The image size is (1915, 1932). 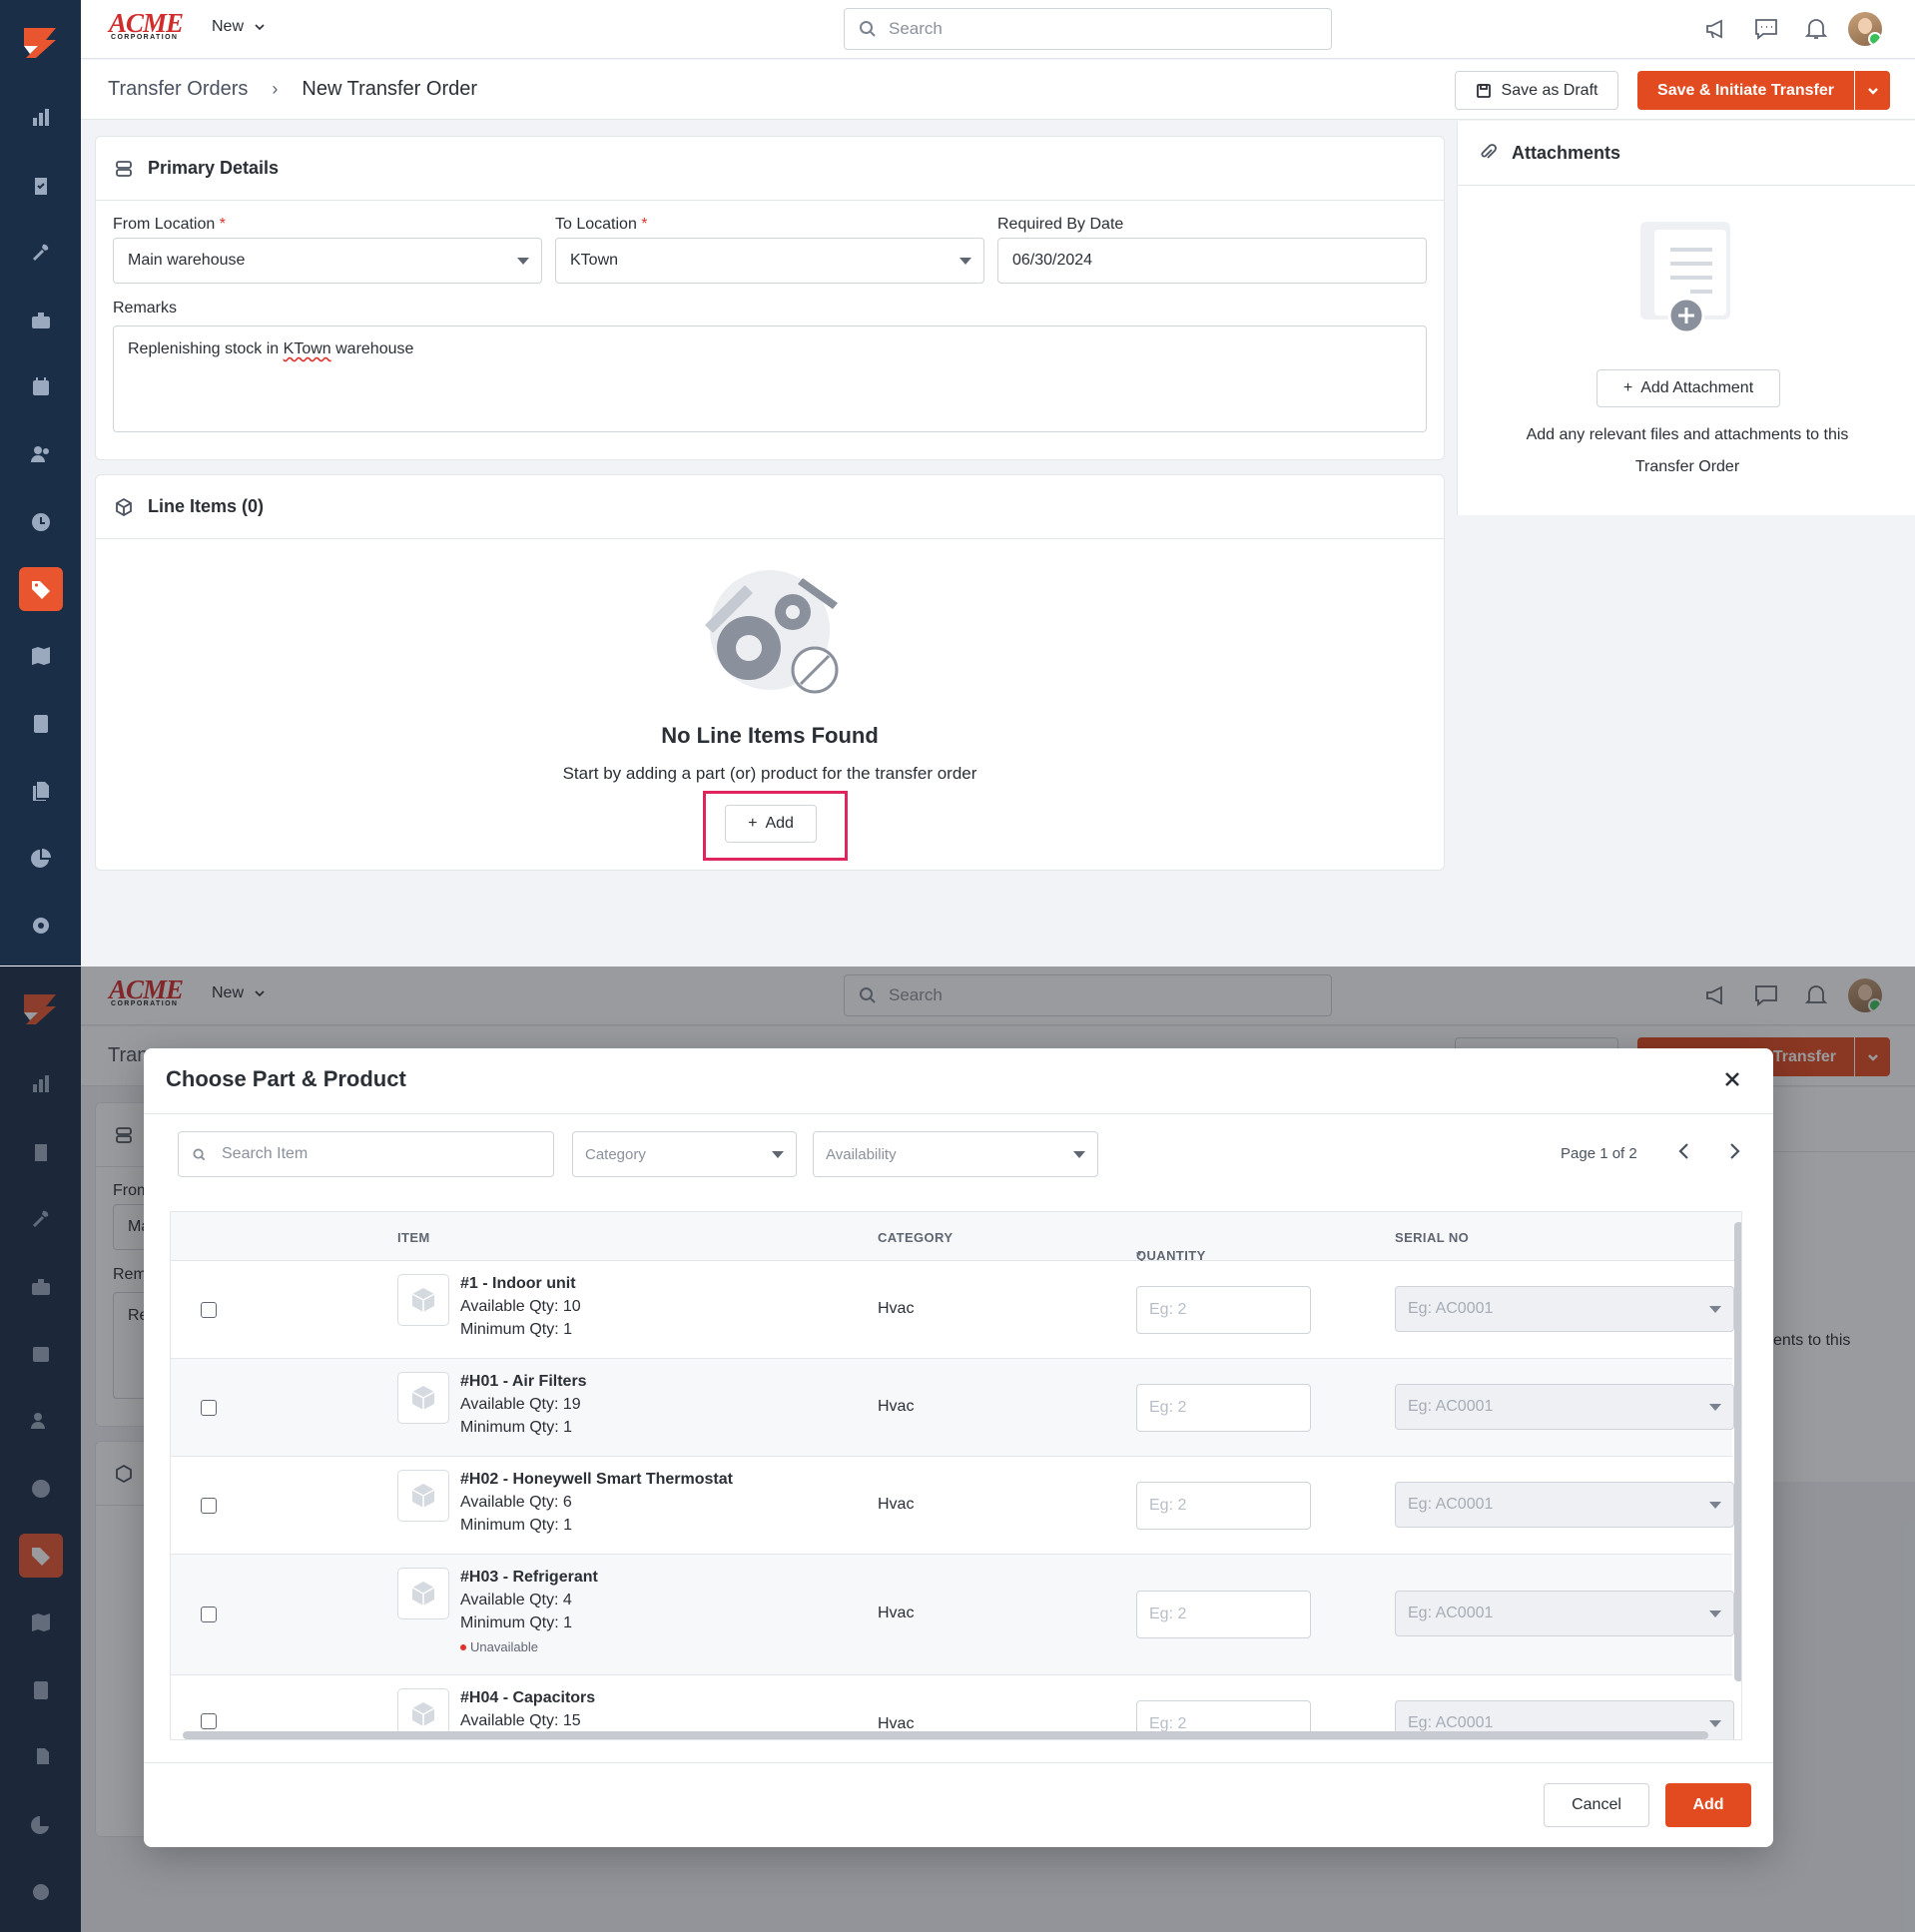 What do you see at coordinates (684, 1154) in the screenshot?
I see `category-filter-select: Category` at bounding box center [684, 1154].